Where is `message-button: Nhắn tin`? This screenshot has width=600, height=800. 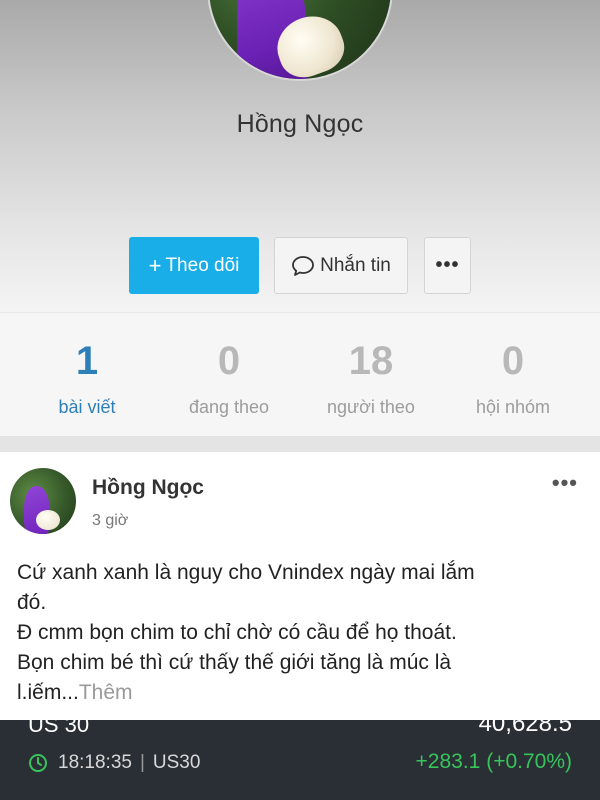 message-button: Nhắn tin is located at coordinates (341, 265).